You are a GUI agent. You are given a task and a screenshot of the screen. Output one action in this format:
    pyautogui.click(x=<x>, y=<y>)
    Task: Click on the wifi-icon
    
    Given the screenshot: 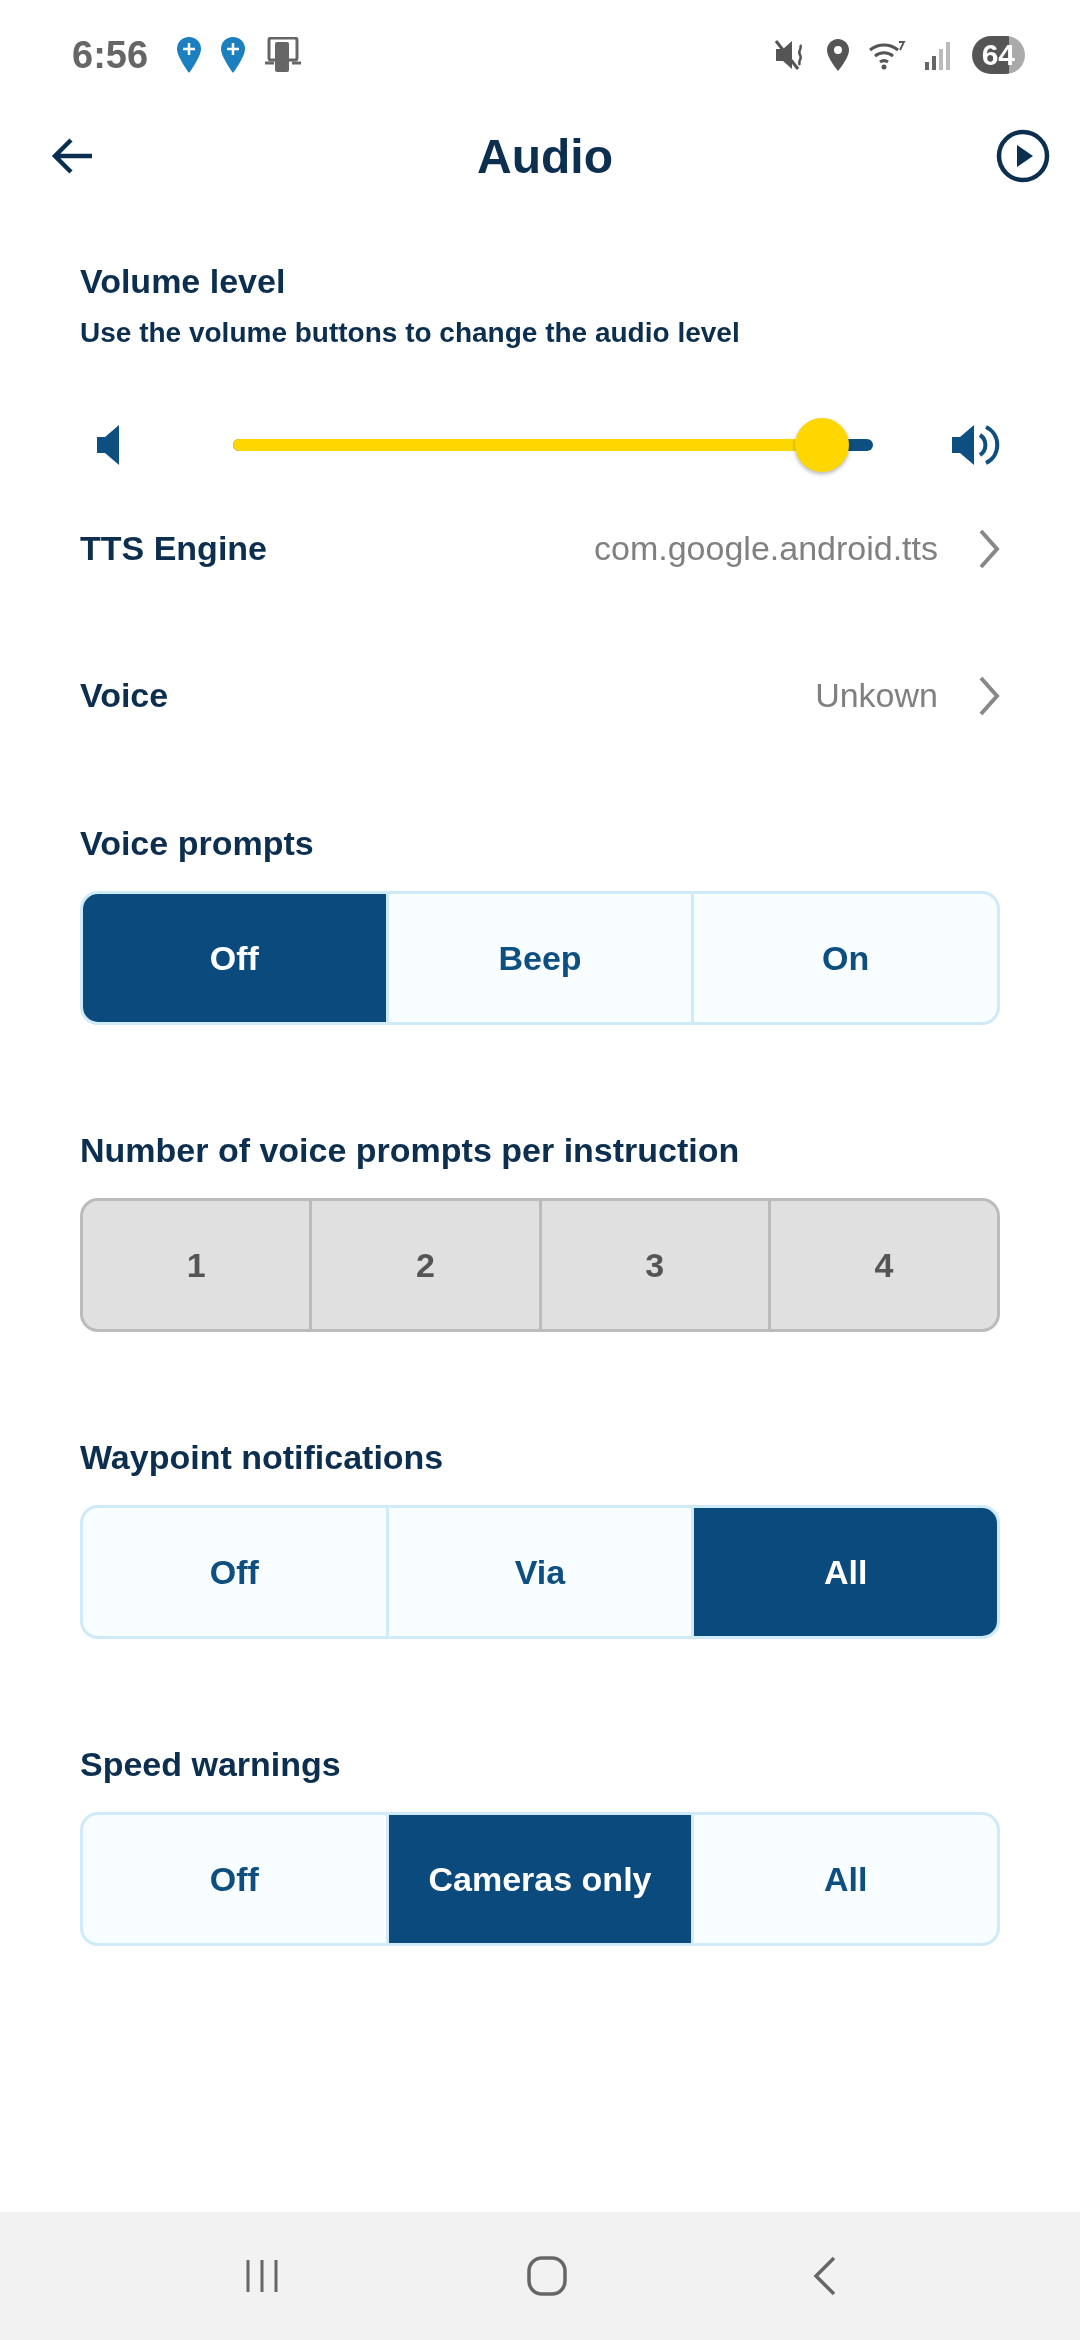 What is the action you would take?
    pyautogui.click(x=886, y=55)
    